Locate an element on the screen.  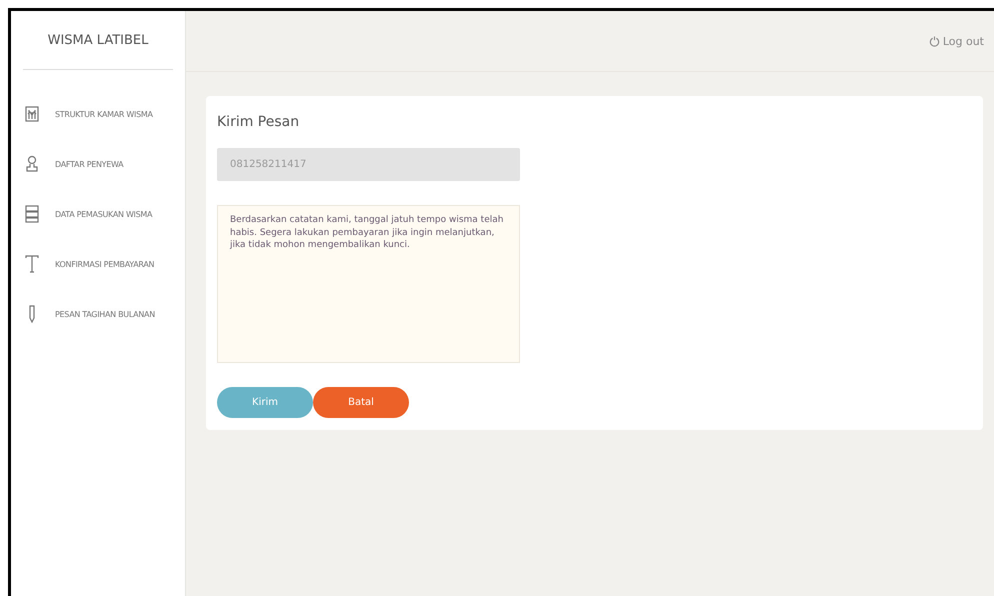
sidebar-item: PESAN TAGIHAN BULANAN is located at coordinates (105, 314).